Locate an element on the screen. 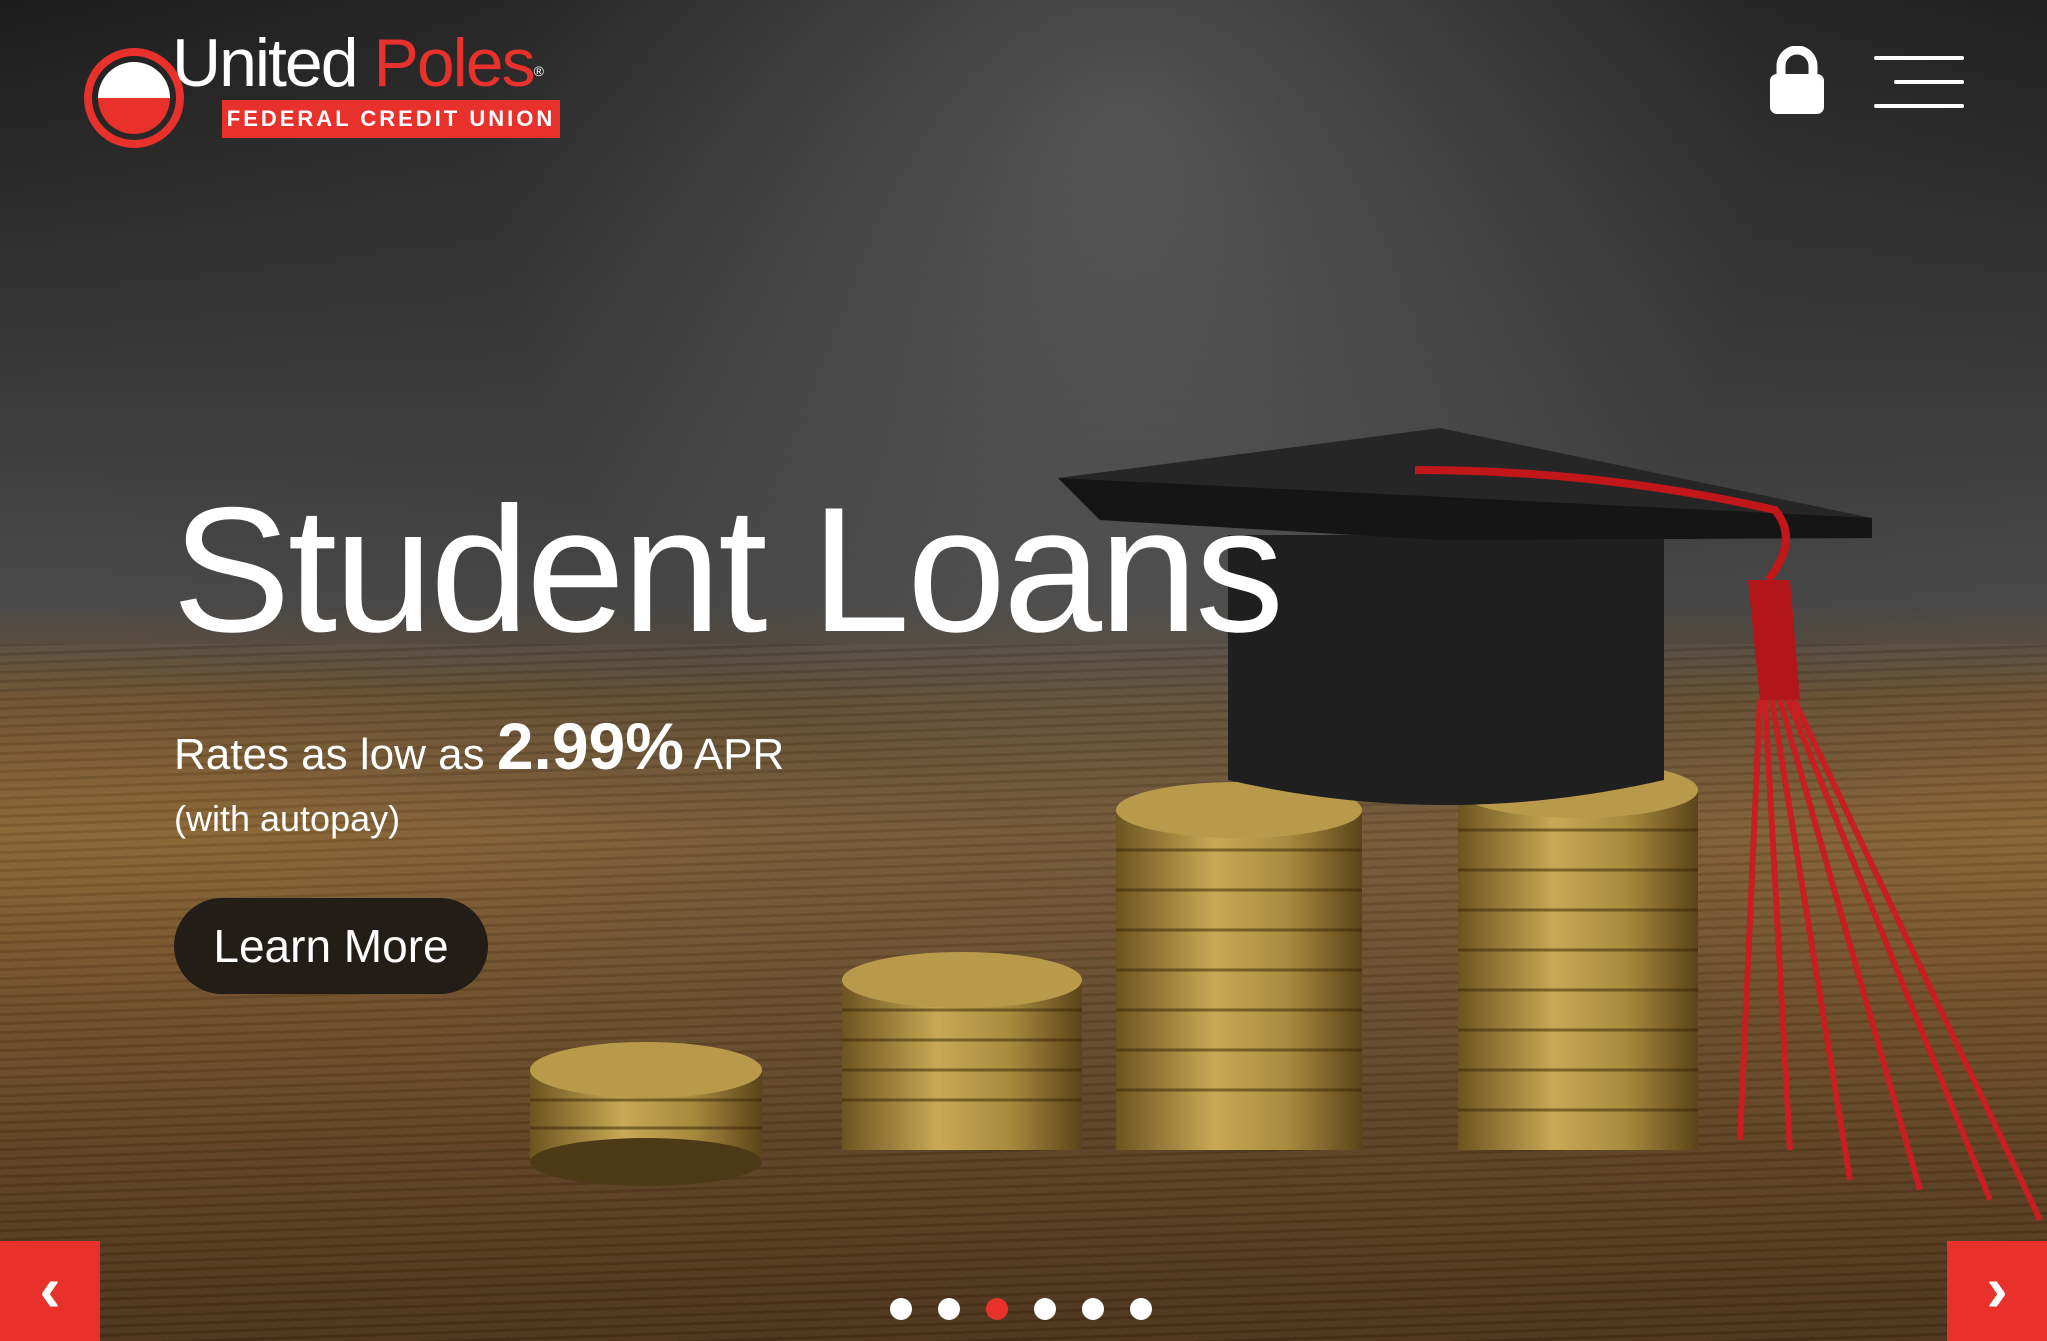 The height and width of the screenshot is (1341, 2047). rates-line: Rates as low as 2.99% APR is located at coordinates (479, 746).